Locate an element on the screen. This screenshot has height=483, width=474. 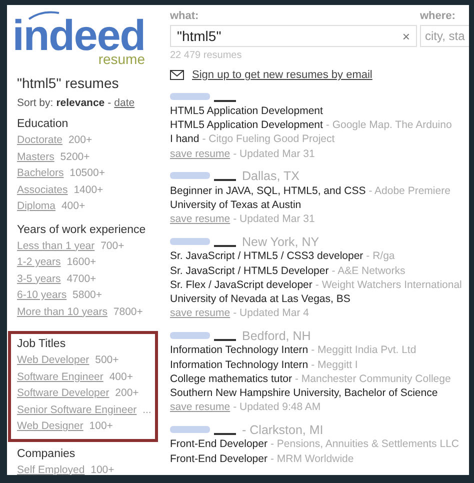
facet-link: 6-10 years is located at coordinates (42, 295).